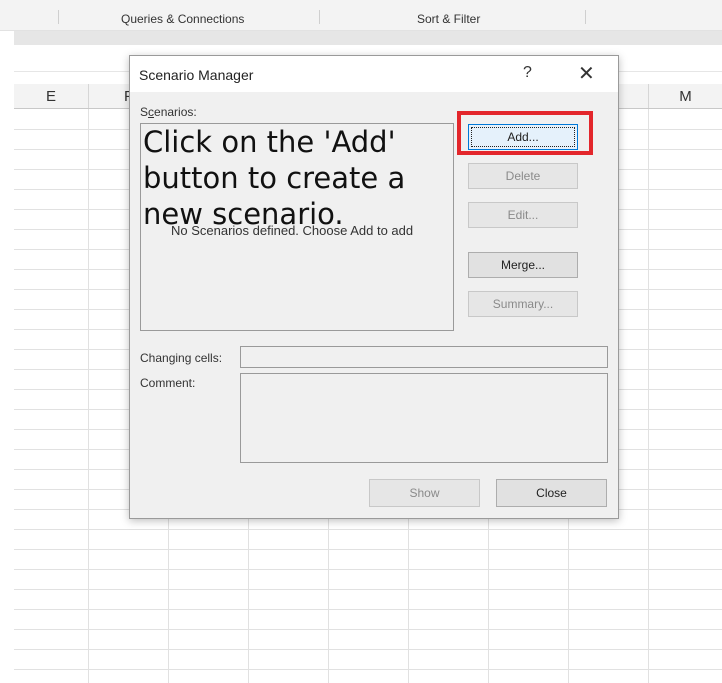 This screenshot has width=722, height=683. What do you see at coordinates (168, 383) in the screenshot?
I see `comment-label: Comment:` at bounding box center [168, 383].